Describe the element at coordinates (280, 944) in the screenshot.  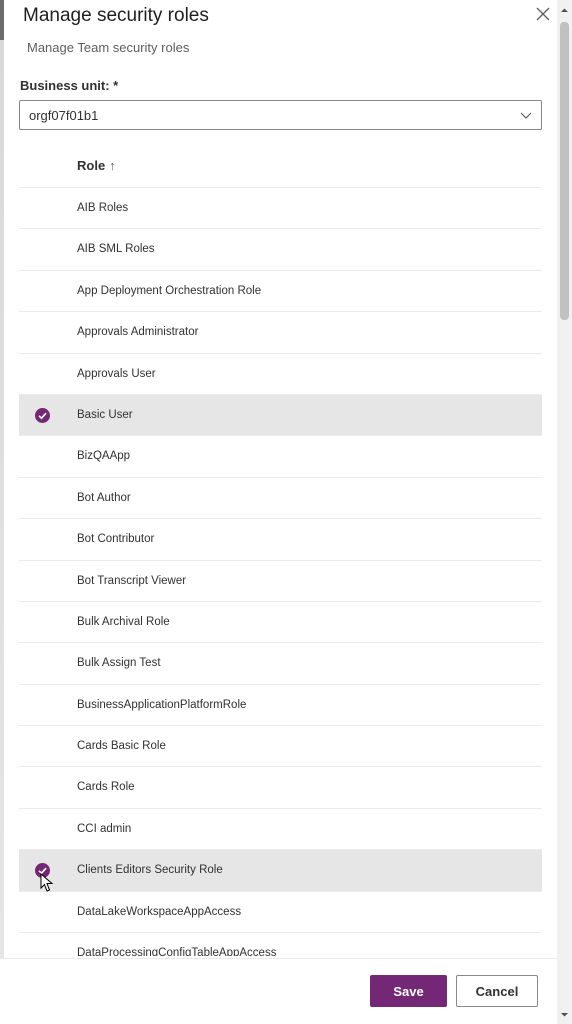
I see `role-row: DataProcessingConfigTableAppAccess` at that location.